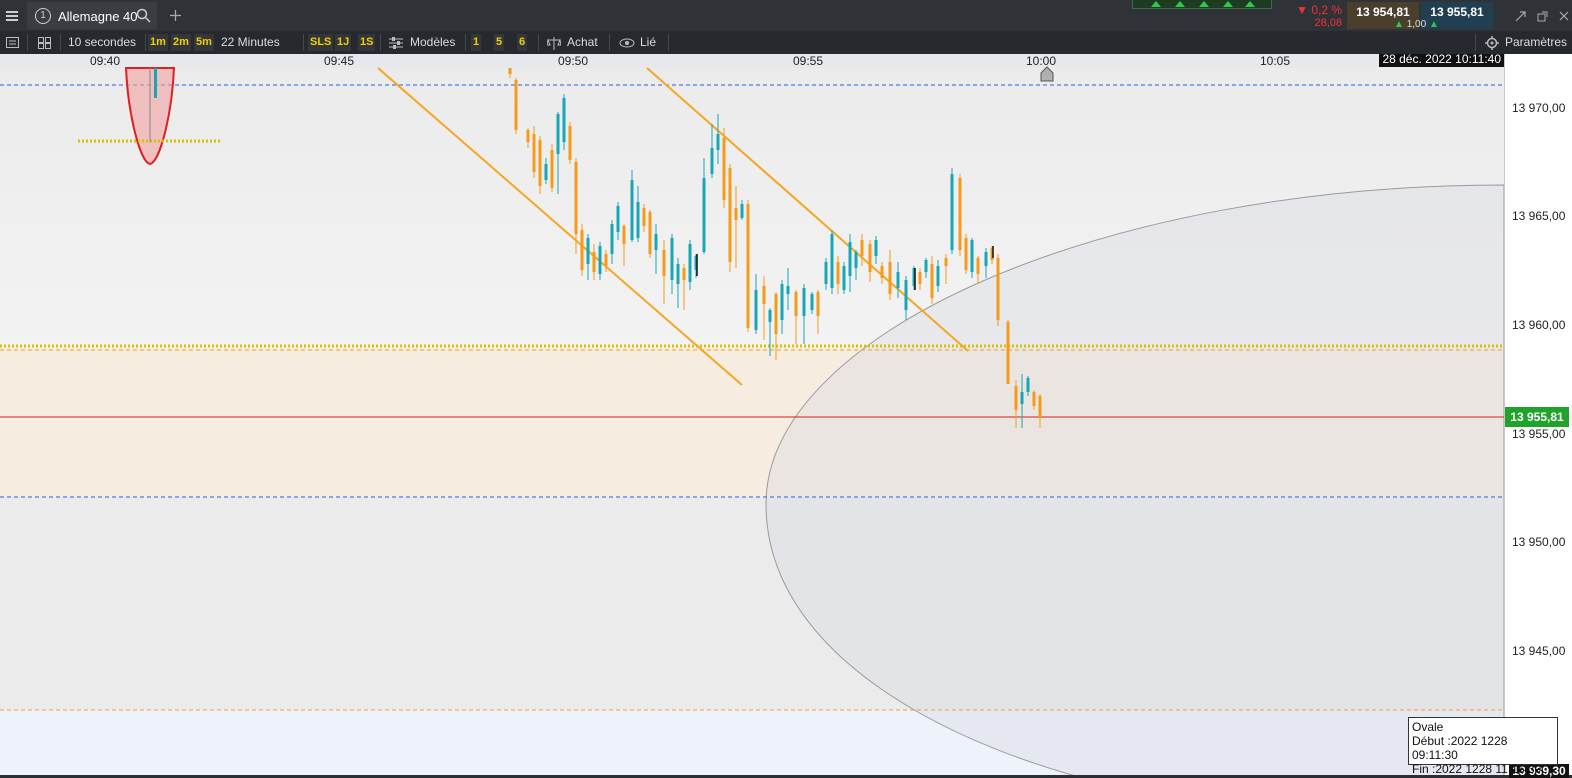 The height and width of the screenshot is (778, 1572). What do you see at coordinates (44, 42) in the screenshot?
I see `layout-icon` at bounding box center [44, 42].